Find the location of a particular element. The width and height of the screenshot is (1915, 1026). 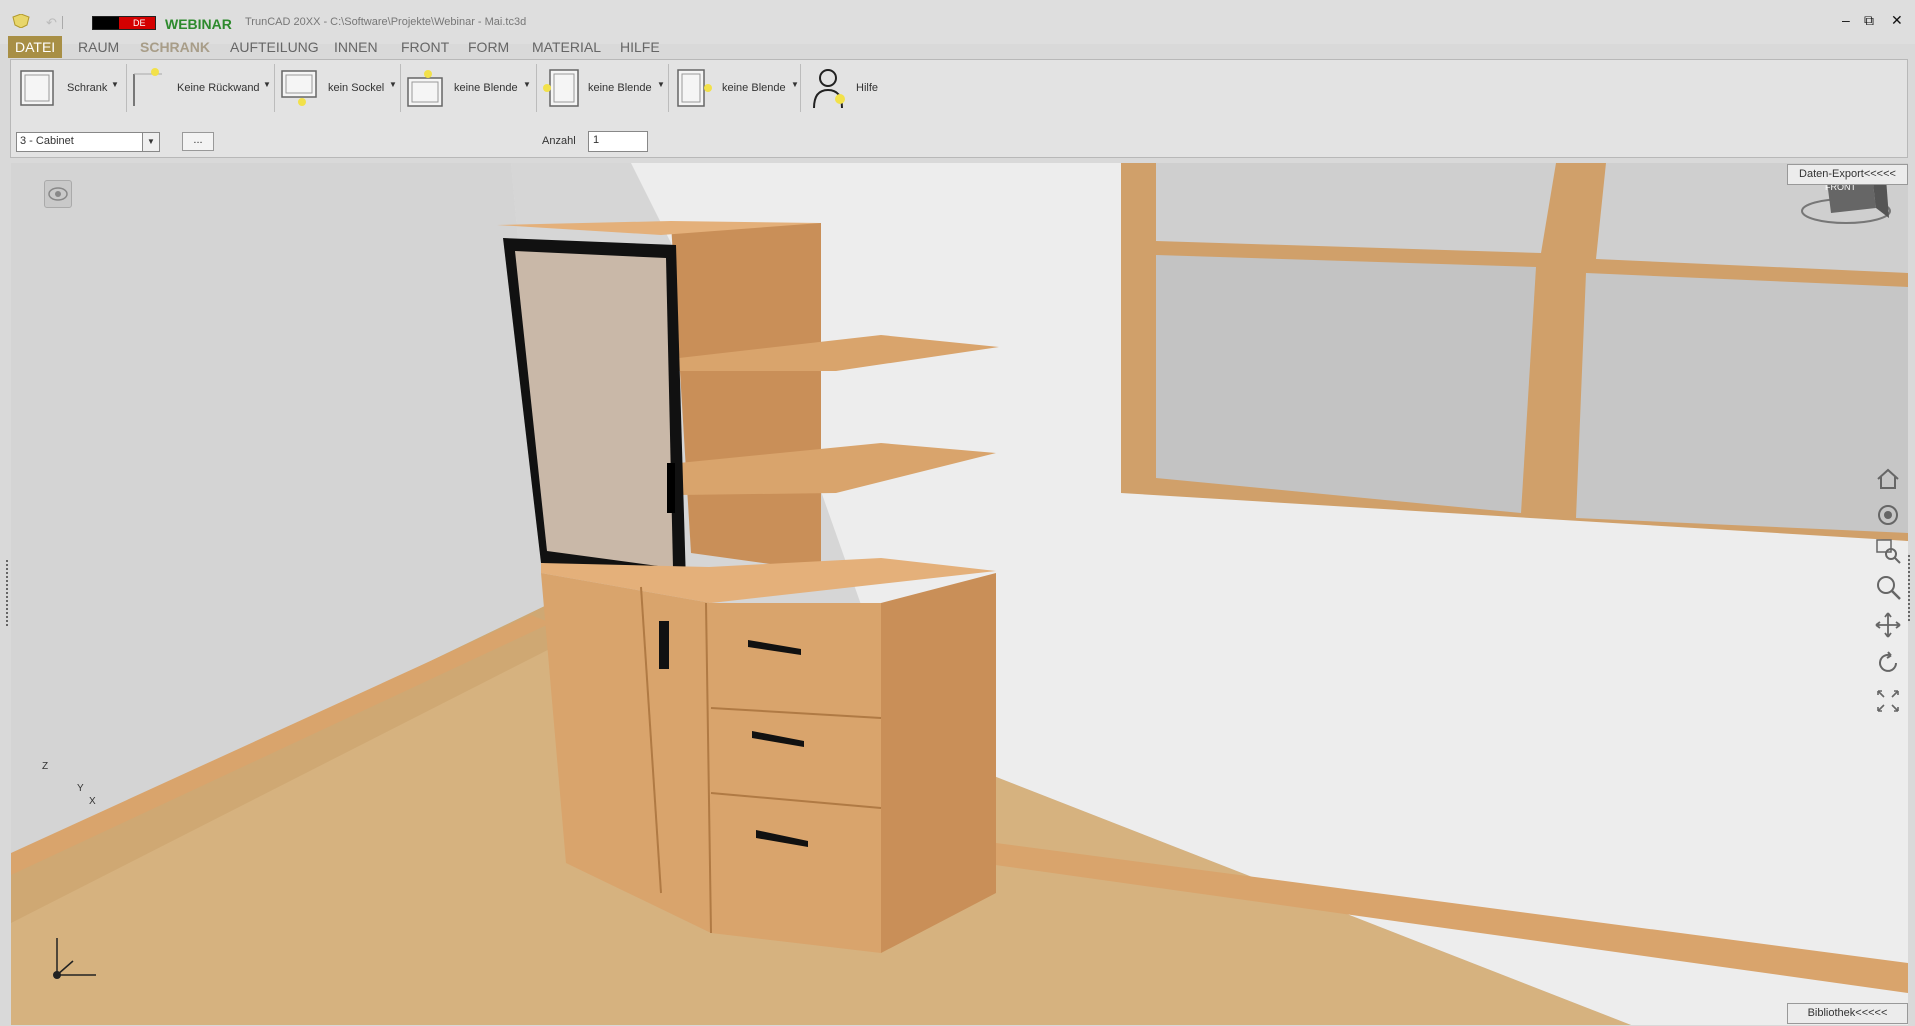

blende-oben-button: keine Blende ▼ is located at coordinates (469, 89).